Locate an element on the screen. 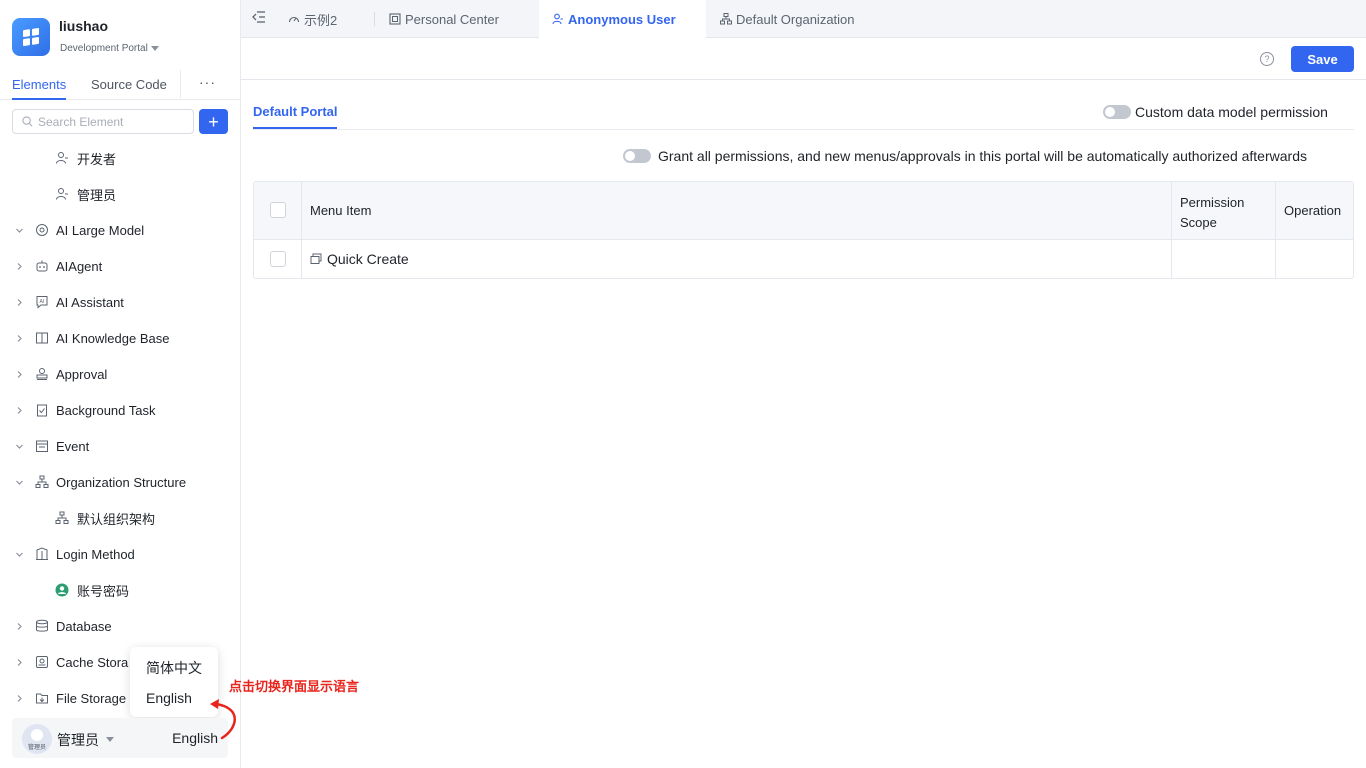 The width and height of the screenshot is (1366, 768). tab-label: 示例2 is located at coordinates (321, 20).